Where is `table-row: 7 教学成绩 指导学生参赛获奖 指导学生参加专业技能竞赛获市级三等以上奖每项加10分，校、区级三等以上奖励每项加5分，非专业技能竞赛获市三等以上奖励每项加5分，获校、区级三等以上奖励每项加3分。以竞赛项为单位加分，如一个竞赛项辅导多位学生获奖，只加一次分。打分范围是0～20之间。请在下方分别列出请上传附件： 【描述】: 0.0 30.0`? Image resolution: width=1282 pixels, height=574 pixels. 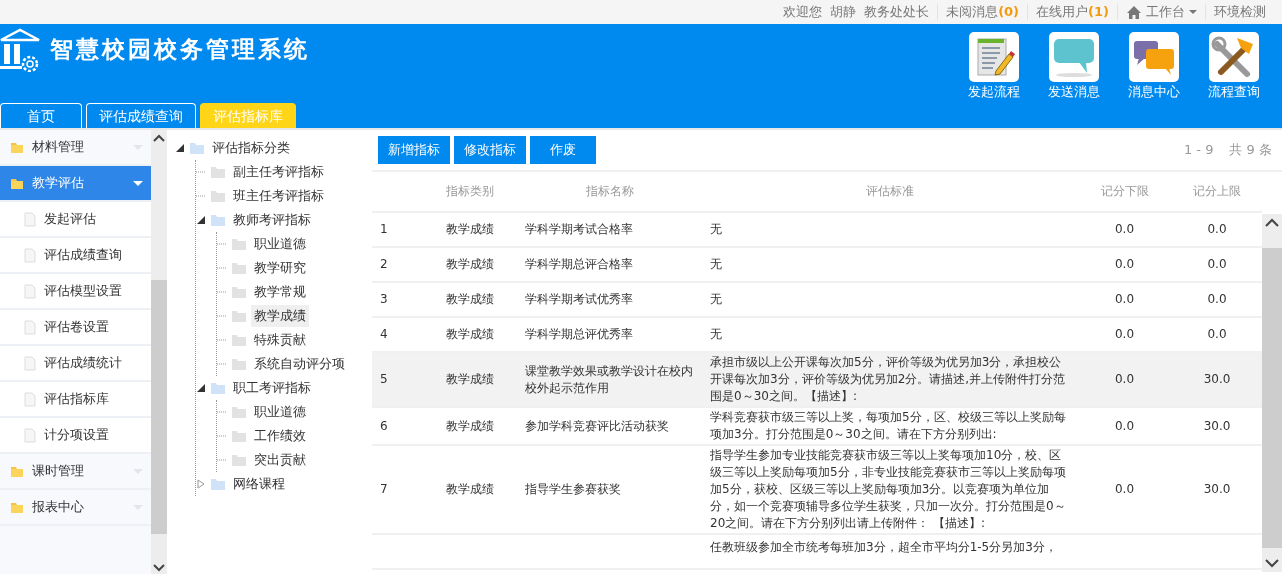
table-row: 7 教学成绩 指导学生参赛获奖 指导学生参加专业技能竞赛获市级三等以上奖每项加10分，校、区级三等以上奖励每项加5分，非专业技能竞赛获市三等以上奖励每项加5分，获校、区级三等以上奖励每项加3分。以竞赛项为单位加分，如一个竞赛项辅导多位学生获奖，只加一次分。打分范围是0～20之间。请在下方分别列出请上传附件： 【描述】: 0.0 30.0 is located at coordinates (817, 489).